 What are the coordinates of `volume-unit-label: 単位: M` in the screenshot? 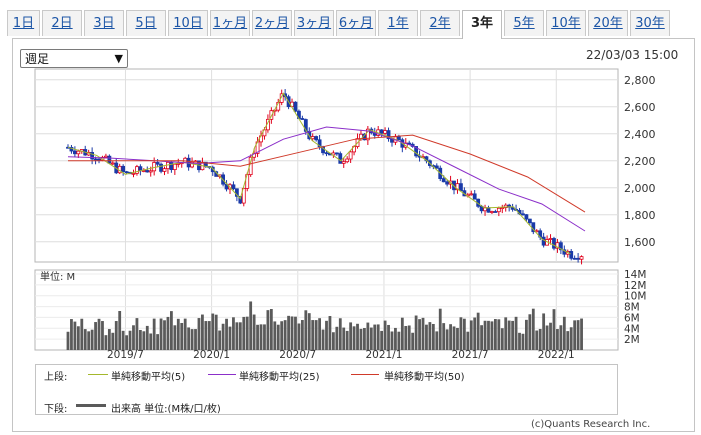 It's located at (57, 276).